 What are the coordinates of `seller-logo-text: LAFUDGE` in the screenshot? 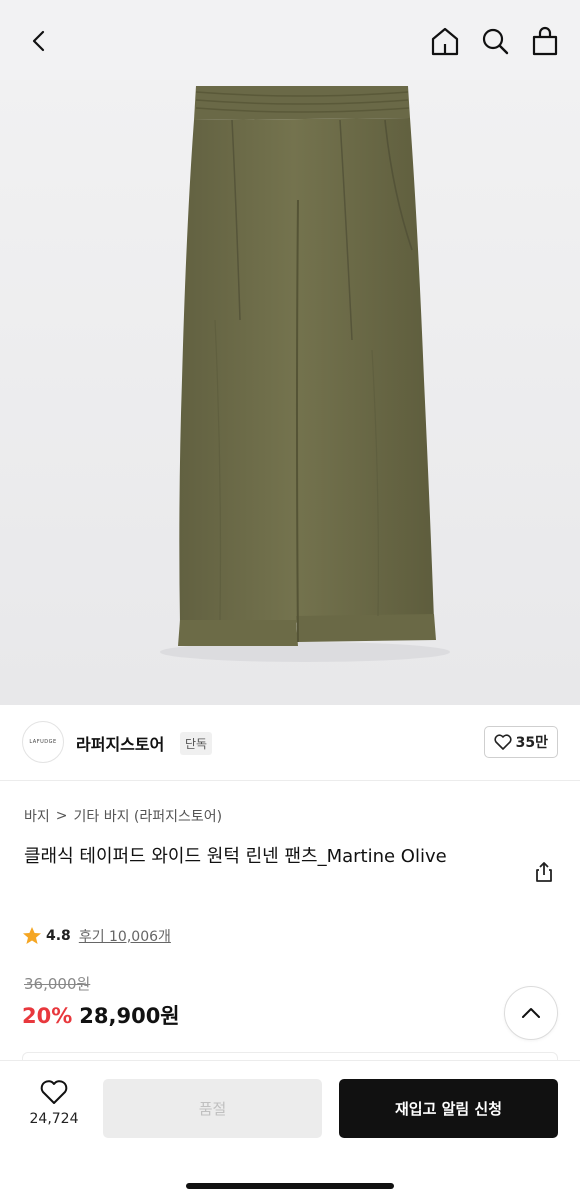 It's located at (43, 742).